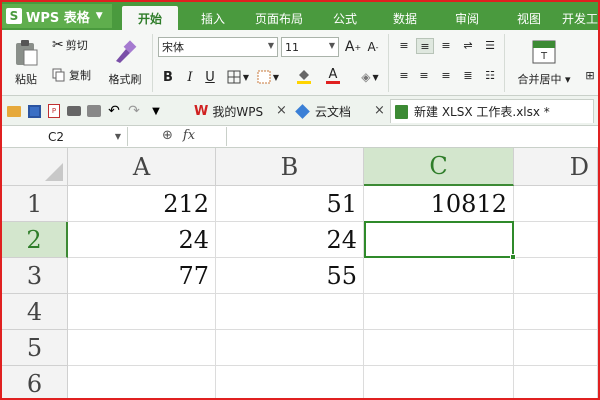 This screenshot has height=400, width=600. Describe the element at coordinates (439, 240) in the screenshot. I see `cell-c2` at that location.